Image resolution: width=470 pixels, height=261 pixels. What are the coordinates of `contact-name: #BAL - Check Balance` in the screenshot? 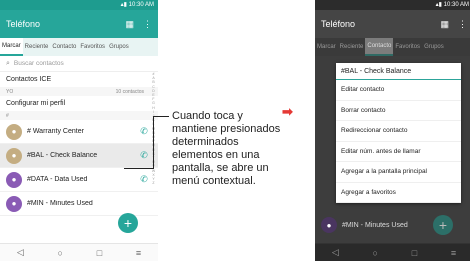 It's located at (62, 155).